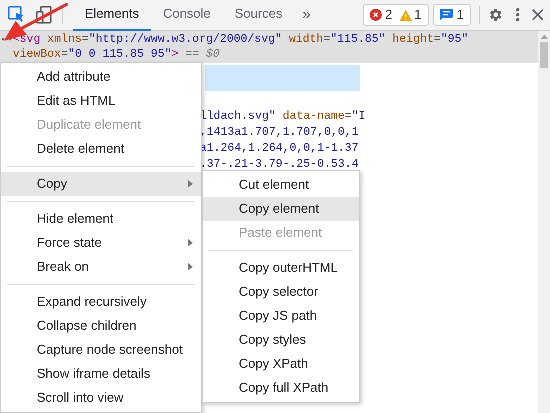 The width and height of the screenshot is (550, 413). What do you see at coordinates (538, 15) in the screenshot?
I see `close-icon` at bounding box center [538, 15].